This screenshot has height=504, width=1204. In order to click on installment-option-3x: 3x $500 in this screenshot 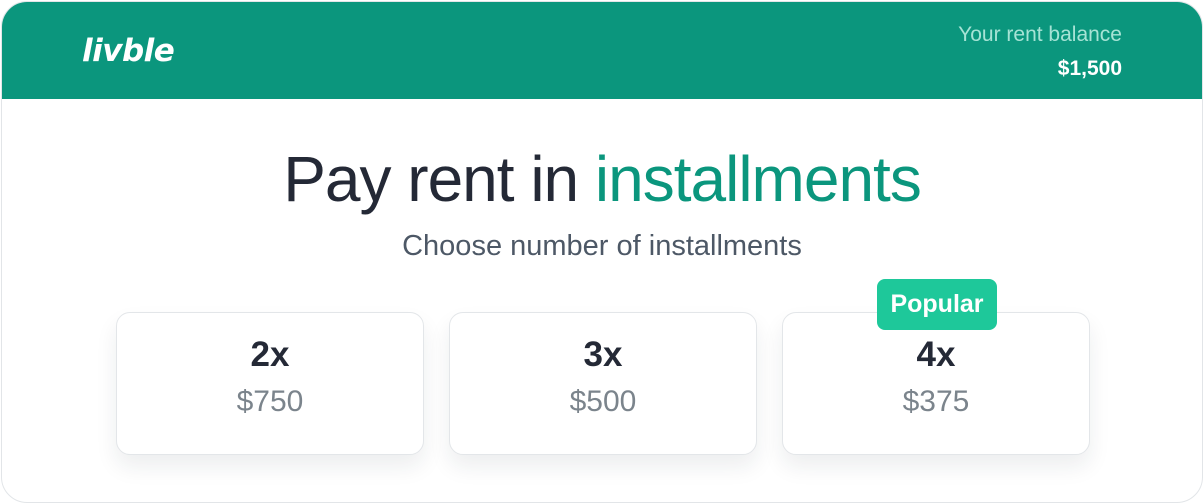, I will do `click(603, 383)`.